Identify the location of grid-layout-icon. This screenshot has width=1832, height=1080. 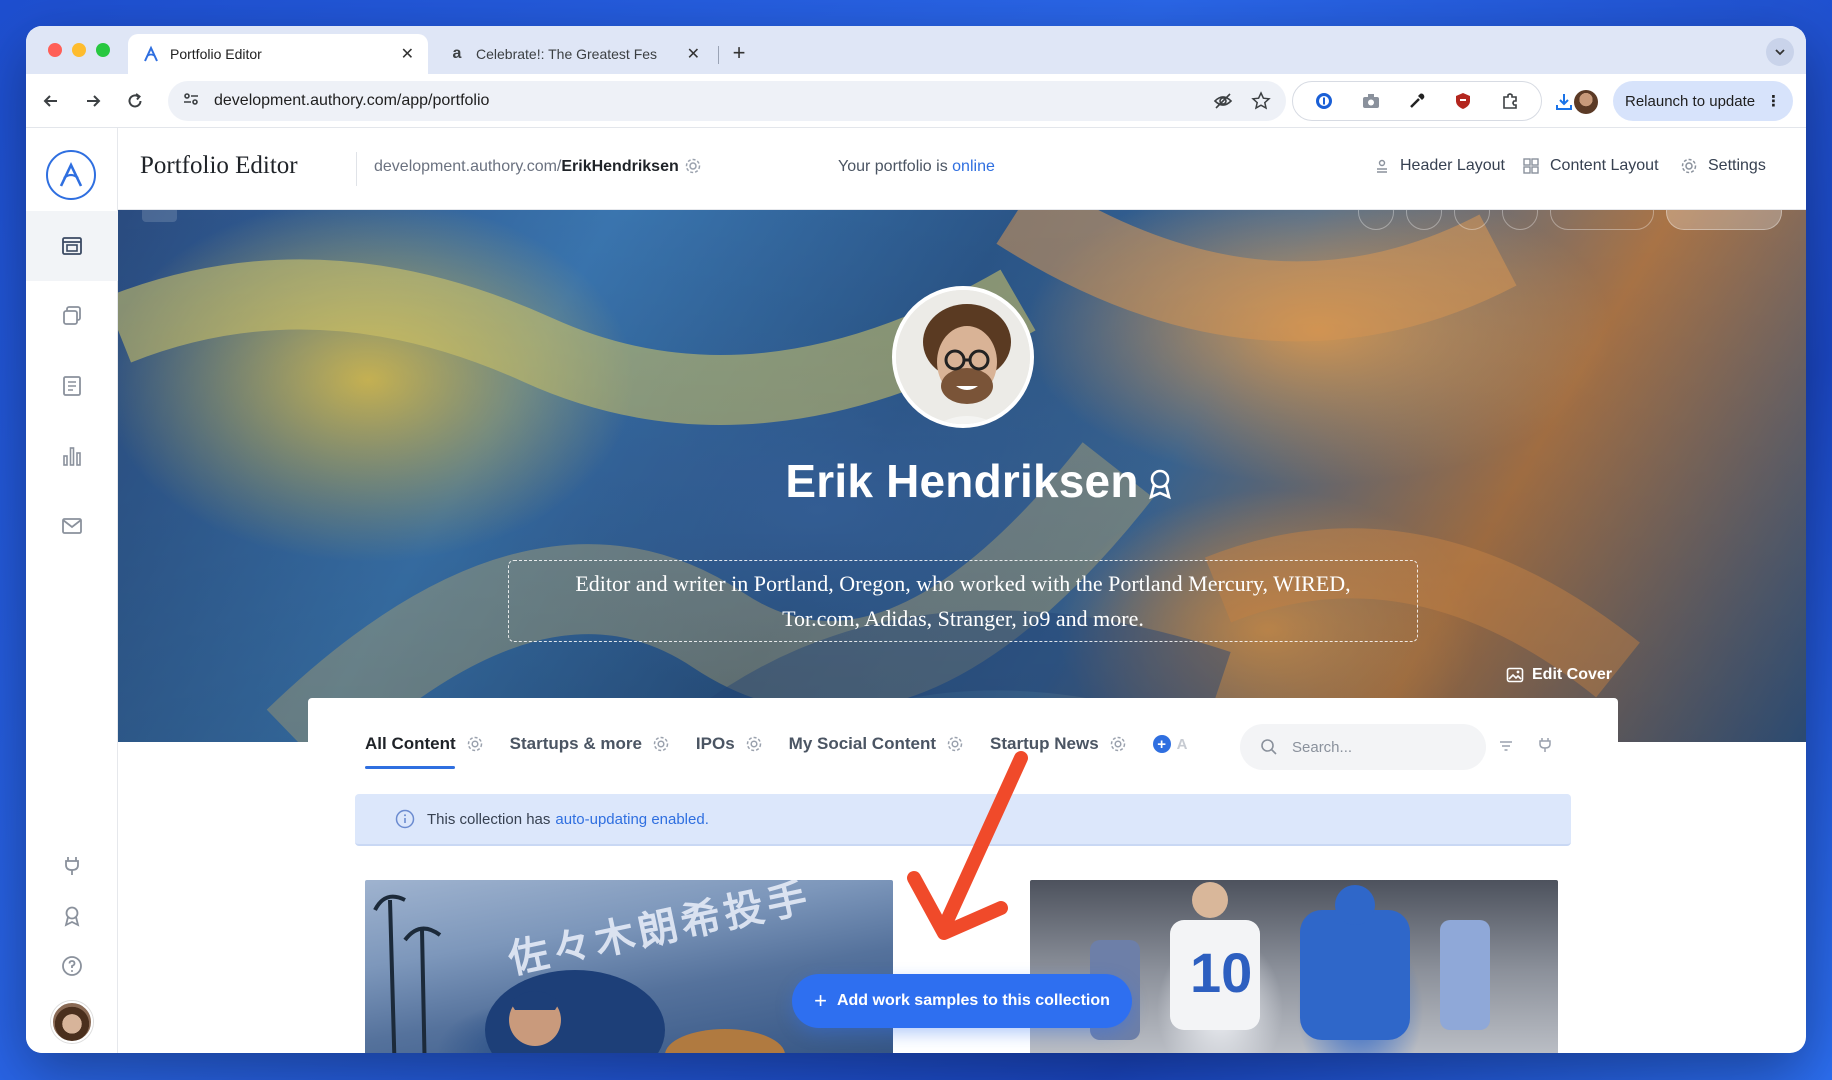
(1531, 166).